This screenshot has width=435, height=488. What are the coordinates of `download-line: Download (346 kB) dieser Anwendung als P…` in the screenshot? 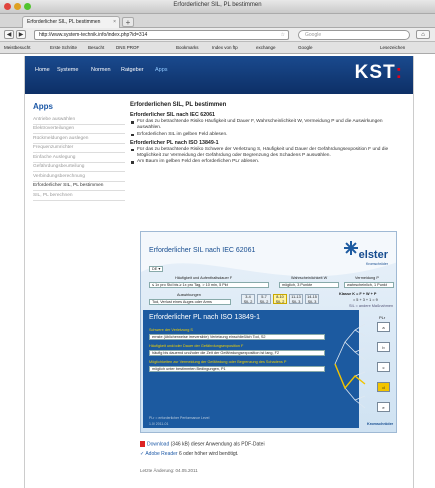 It's located at (202, 444).